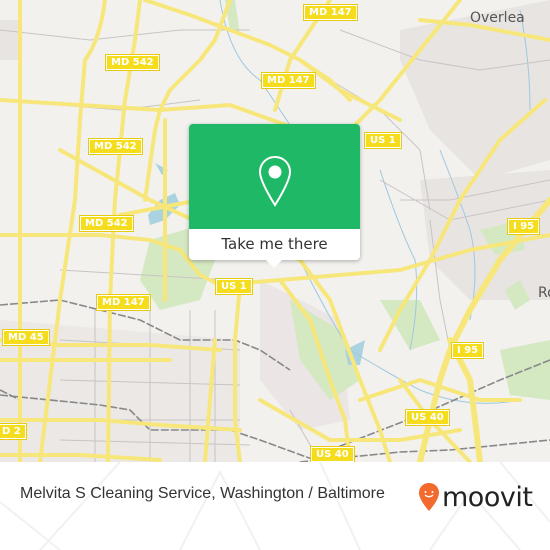 The width and height of the screenshot is (550, 550). I want to click on moovit-logo: moovit, so click(475, 497).